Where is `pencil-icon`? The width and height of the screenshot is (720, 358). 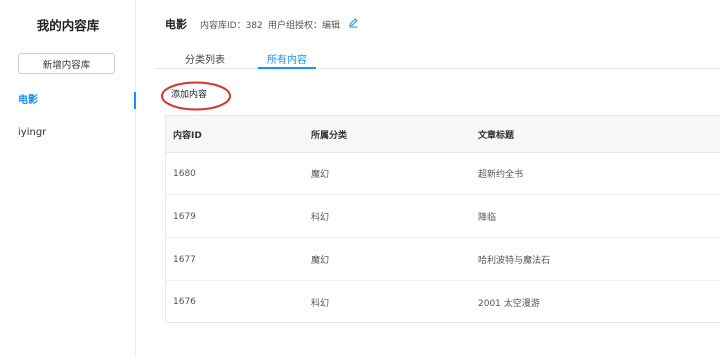 pencil-icon is located at coordinates (353, 22).